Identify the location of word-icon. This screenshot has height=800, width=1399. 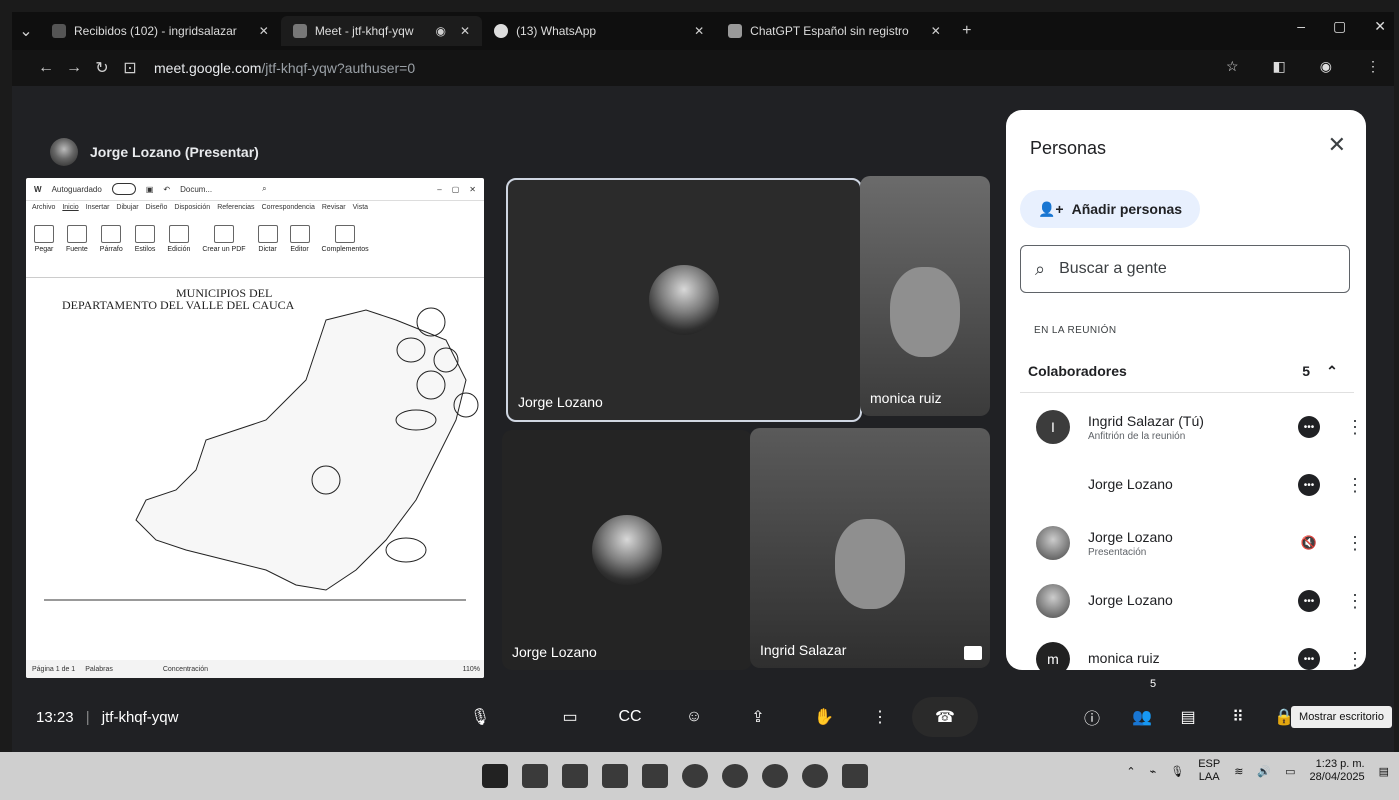
(535, 776).